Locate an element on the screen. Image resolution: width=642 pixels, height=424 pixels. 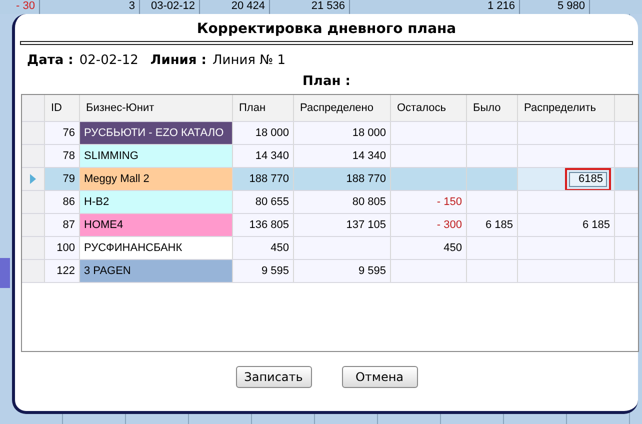
table-cell: 80 655 is located at coordinates (263, 202).